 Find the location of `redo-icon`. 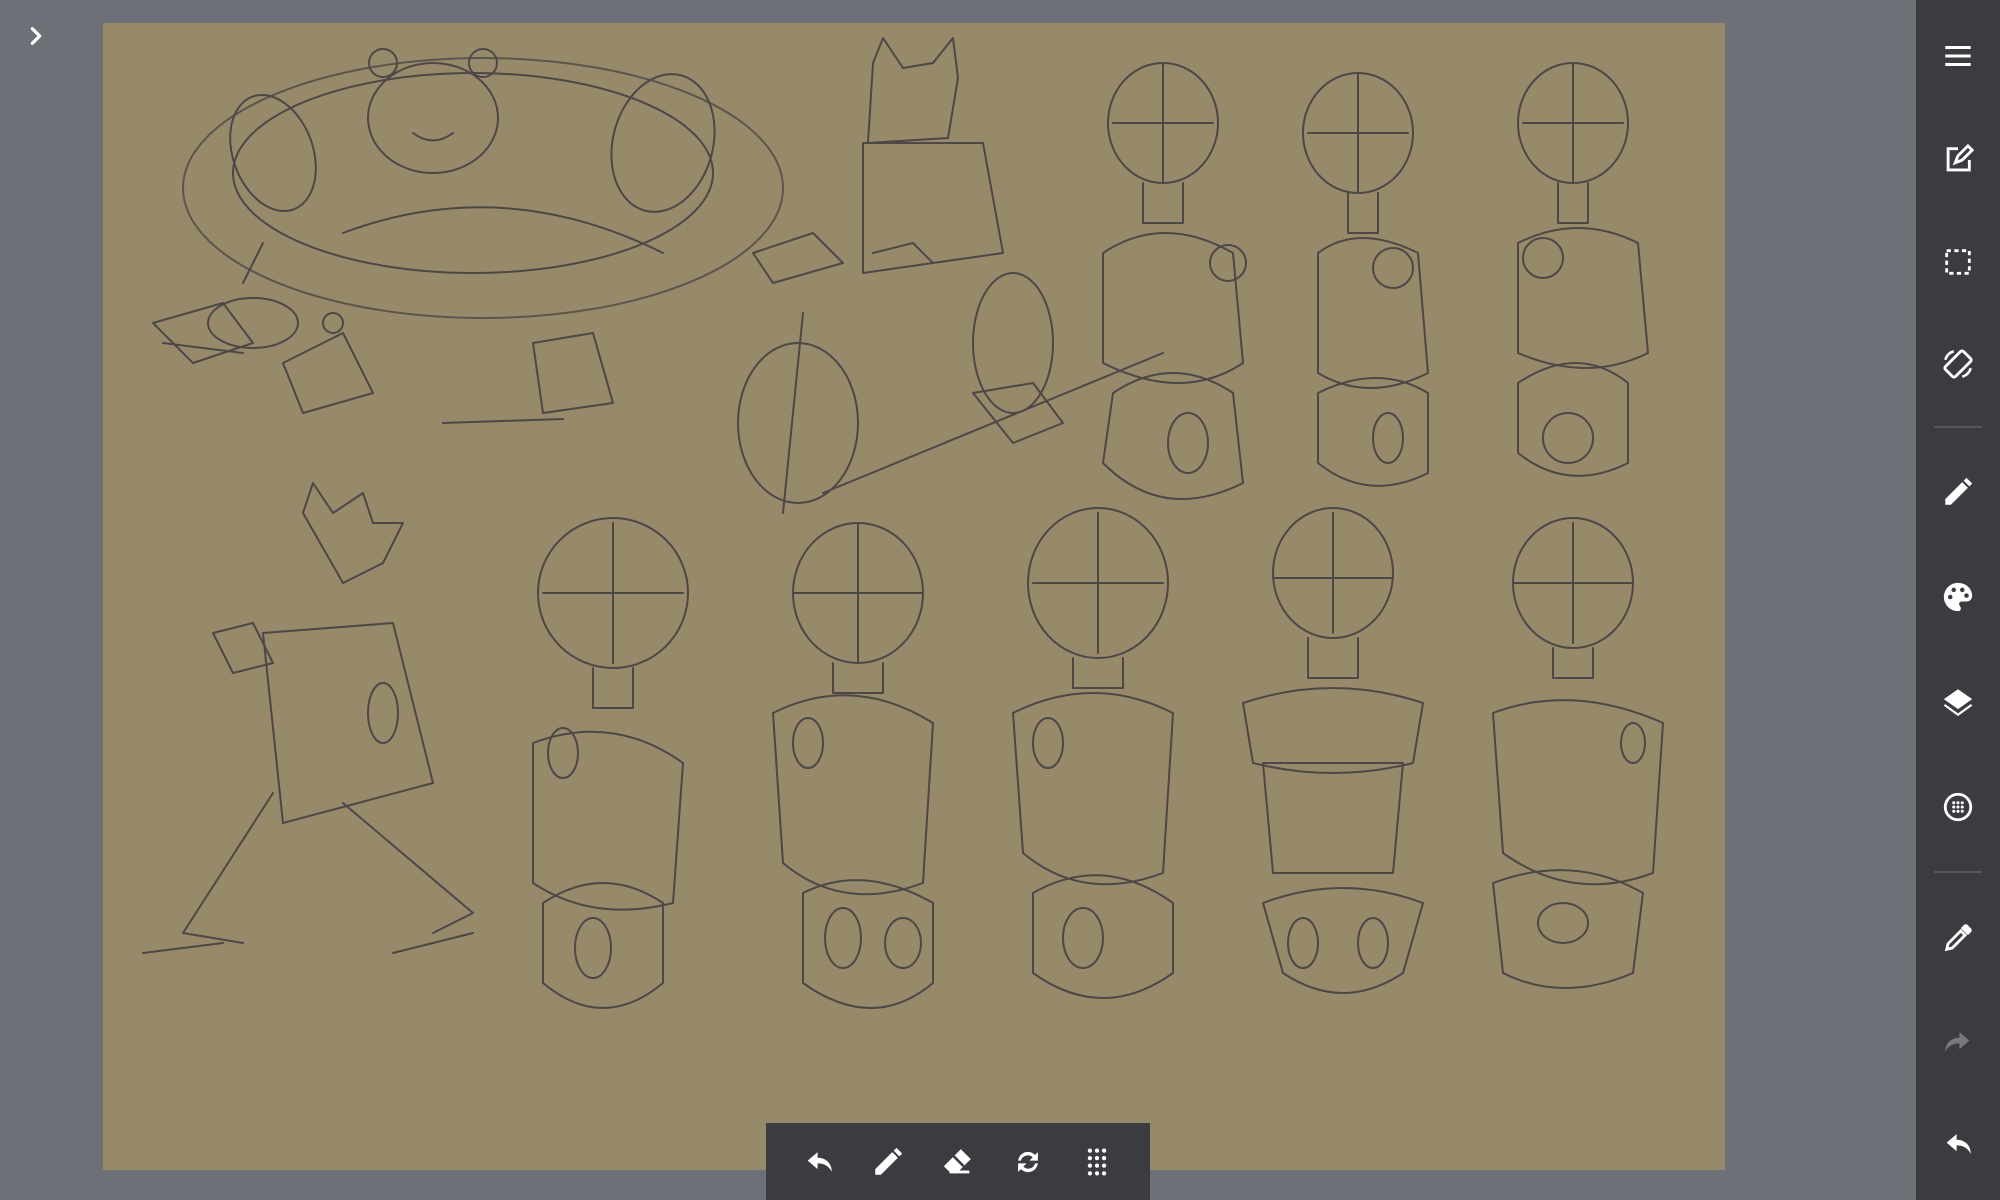

redo-icon is located at coordinates (1957, 1042).